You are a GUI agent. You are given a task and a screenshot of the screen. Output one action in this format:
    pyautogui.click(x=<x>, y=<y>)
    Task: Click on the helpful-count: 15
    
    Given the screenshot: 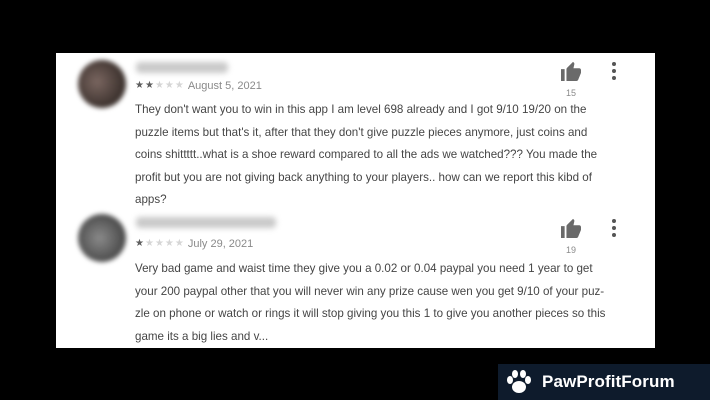 What is the action you would take?
    pyautogui.click(x=570, y=93)
    